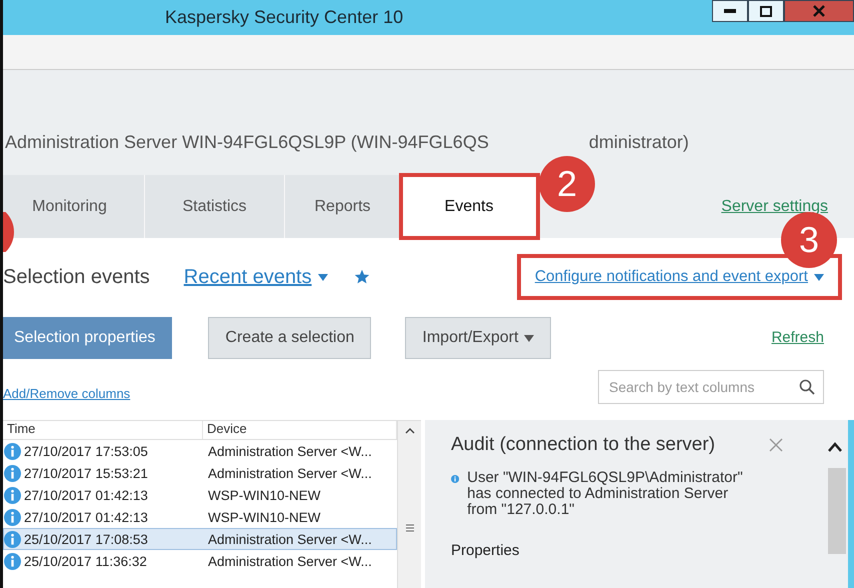  What do you see at coordinates (66, 393) in the screenshot?
I see `add-remove-columns-link: Add/Remove columns` at bounding box center [66, 393].